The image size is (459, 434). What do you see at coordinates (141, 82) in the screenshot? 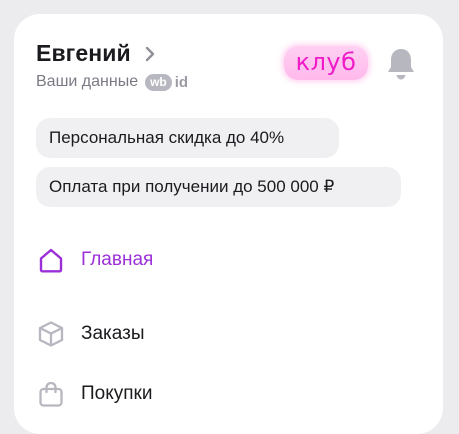
I see `profile-subtitle-row: Ваши данные wb id` at bounding box center [141, 82].